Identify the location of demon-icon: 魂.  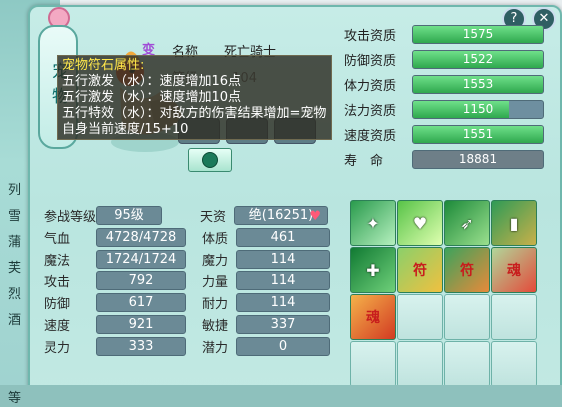
(373, 317).